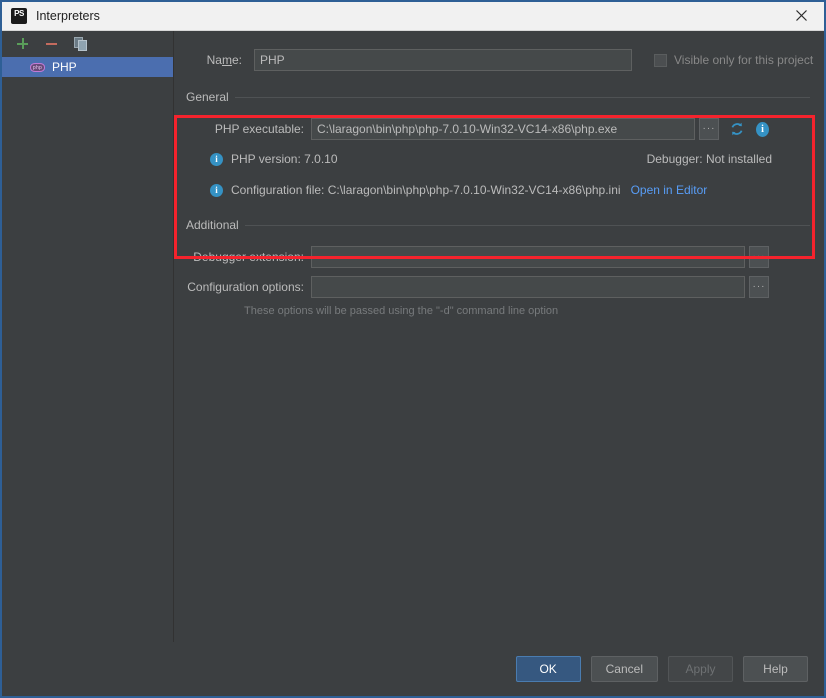 Image resolution: width=826 pixels, height=698 pixels. What do you see at coordinates (528, 287) in the screenshot?
I see `configuration-options-input` at bounding box center [528, 287].